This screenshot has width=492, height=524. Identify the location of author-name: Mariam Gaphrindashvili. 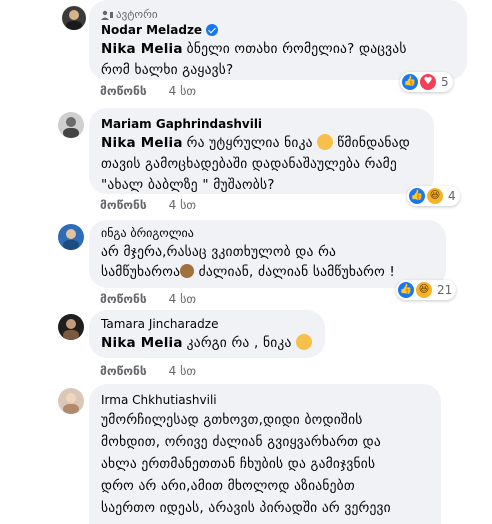
(181, 124).